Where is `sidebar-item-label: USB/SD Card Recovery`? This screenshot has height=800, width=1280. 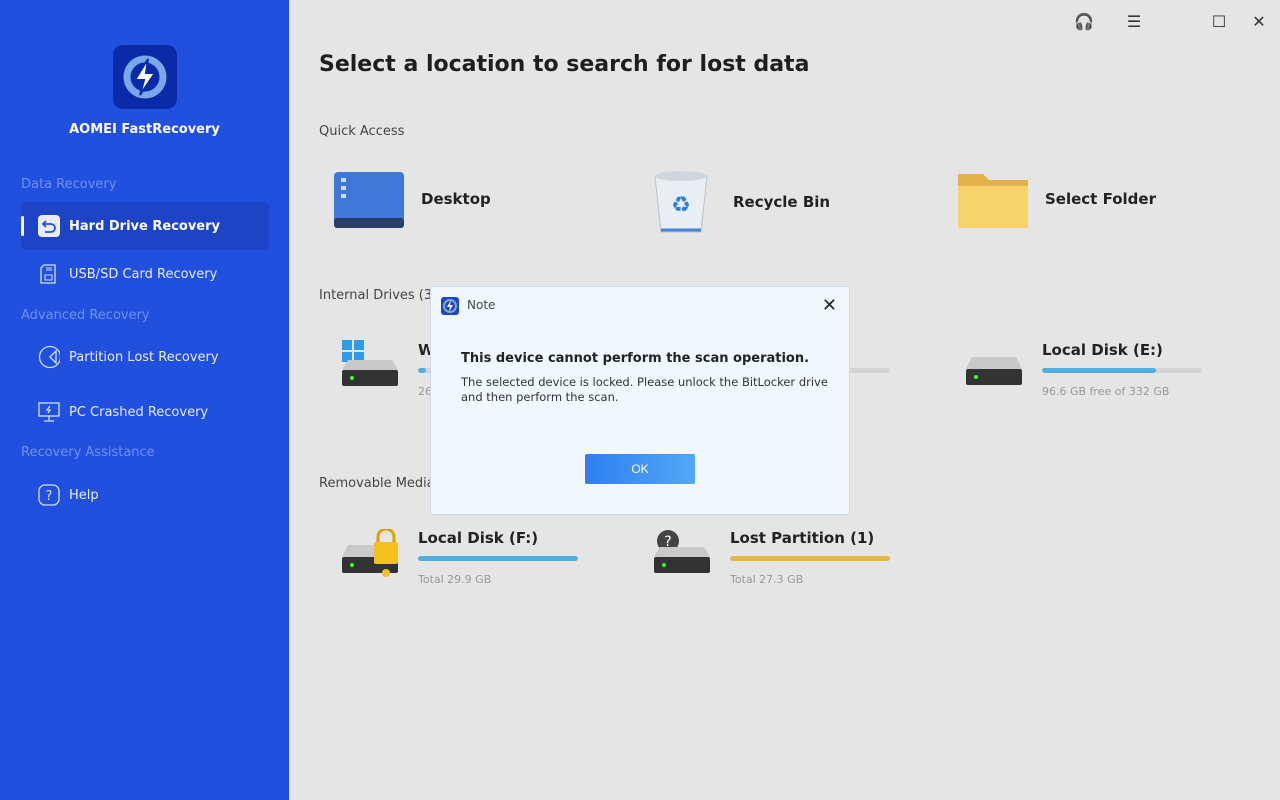 sidebar-item-label: USB/SD Card Recovery is located at coordinates (143, 274).